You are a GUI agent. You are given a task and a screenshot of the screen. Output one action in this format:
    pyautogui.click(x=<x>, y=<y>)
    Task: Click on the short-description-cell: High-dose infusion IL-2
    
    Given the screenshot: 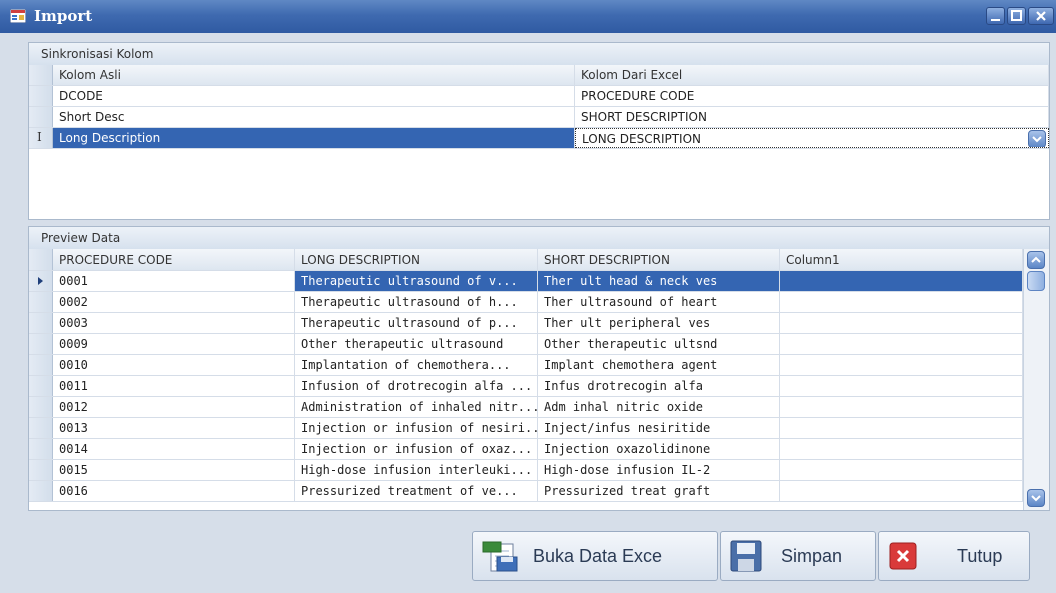 What is the action you would take?
    pyautogui.click(x=659, y=470)
    